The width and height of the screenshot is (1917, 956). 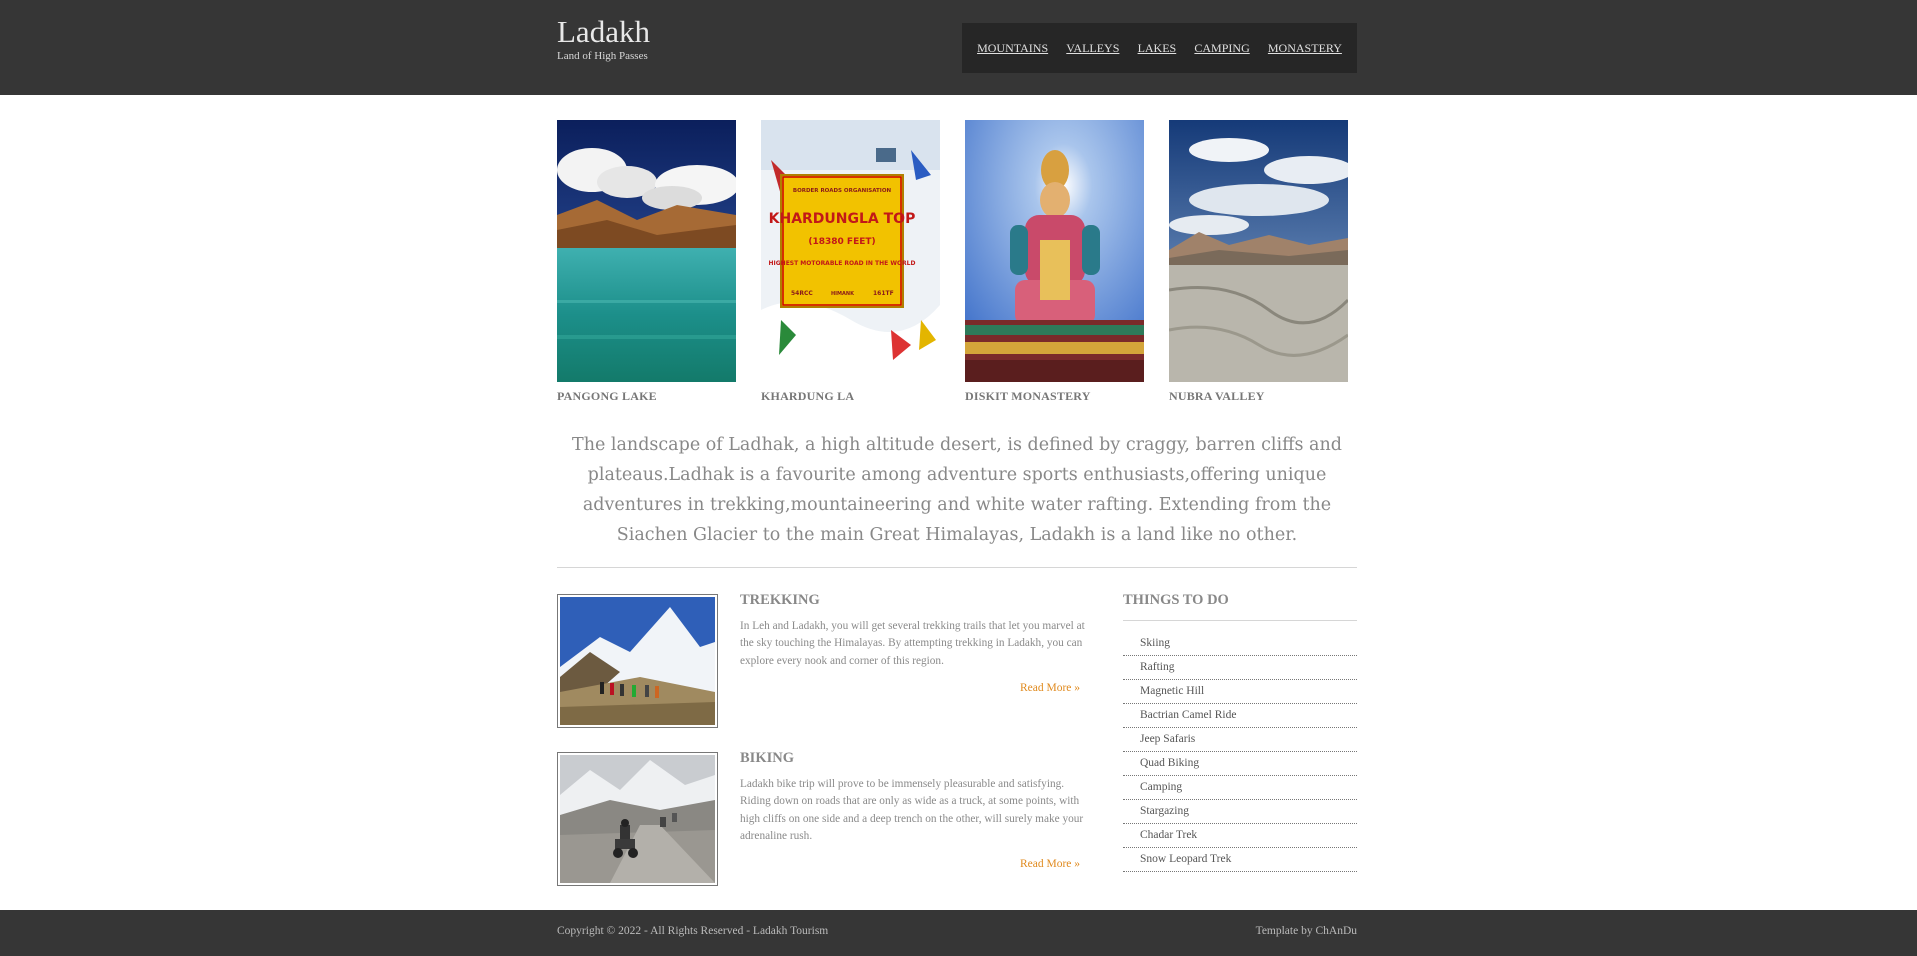 What do you see at coordinates (1176, 600) in the screenshot?
I see `sidebar-title: THINGS TO DO` at bounding box center [1176, 600].